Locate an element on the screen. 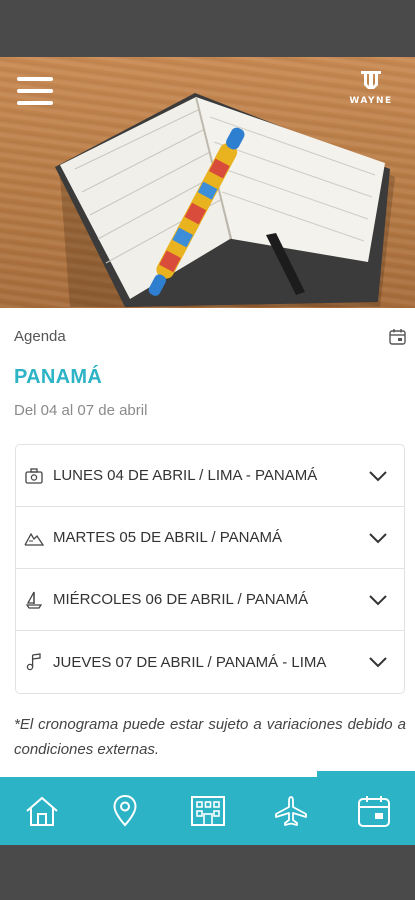  tab-location is located at coordinates (124, 811).